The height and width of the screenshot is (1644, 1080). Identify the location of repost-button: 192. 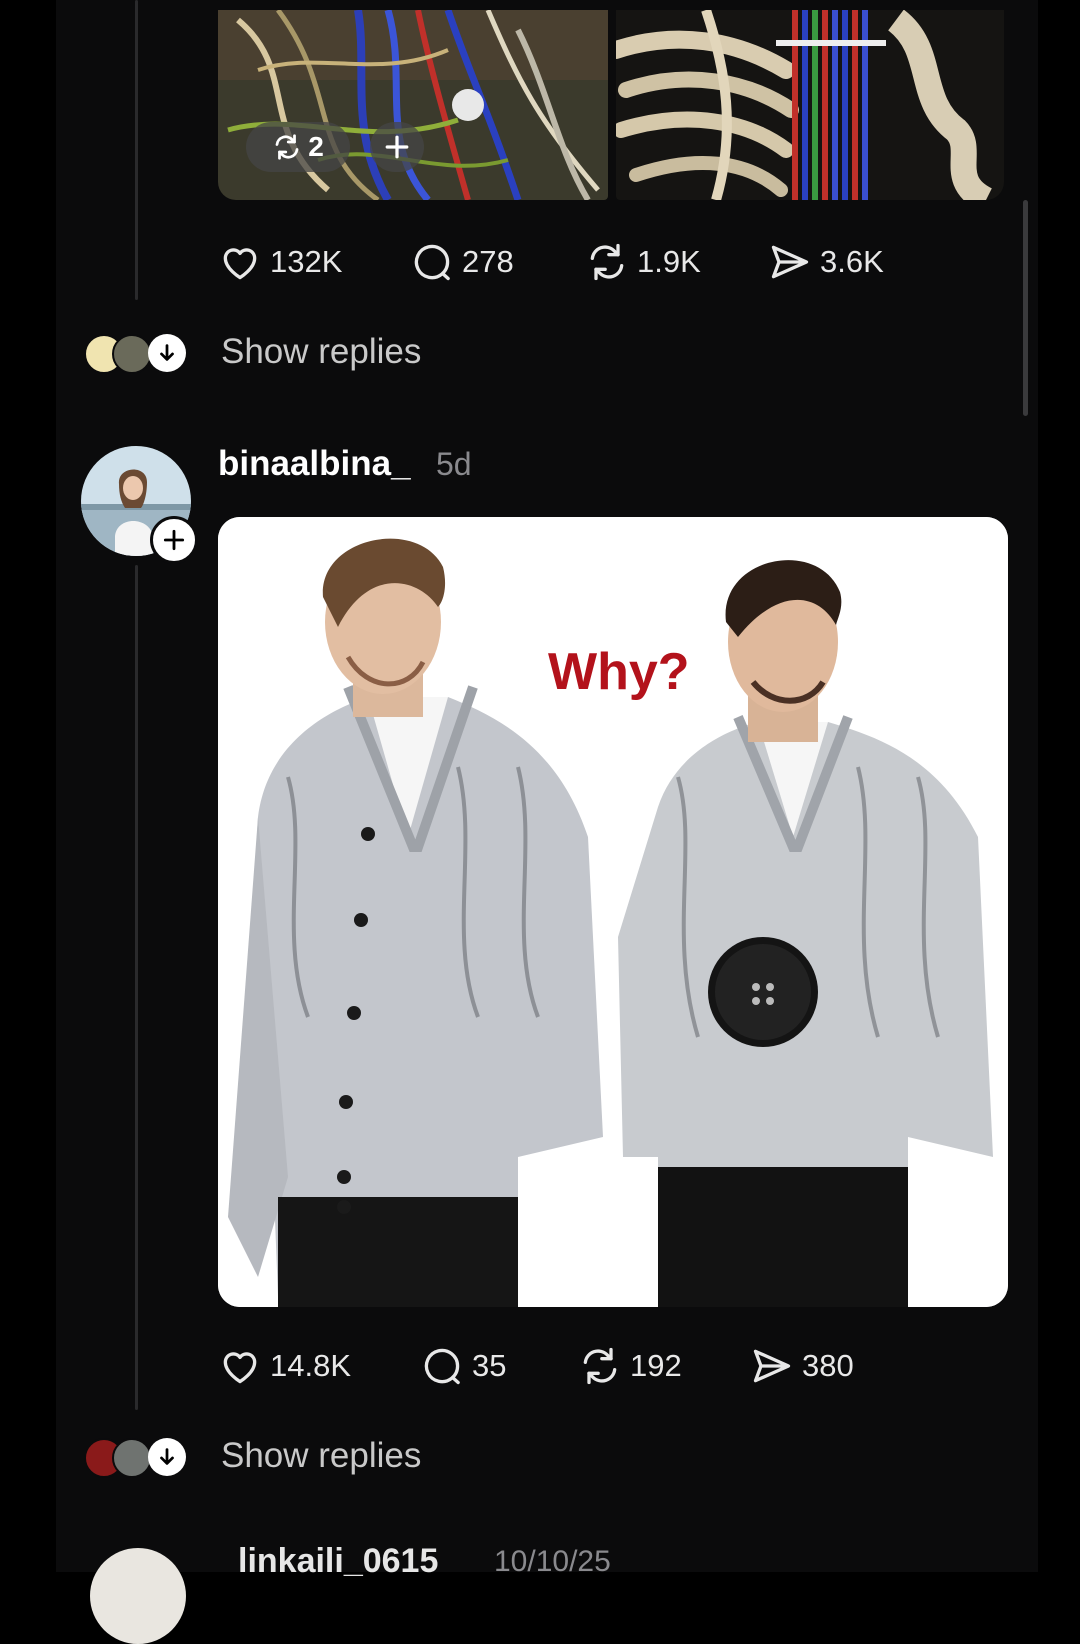
(630, 1366).